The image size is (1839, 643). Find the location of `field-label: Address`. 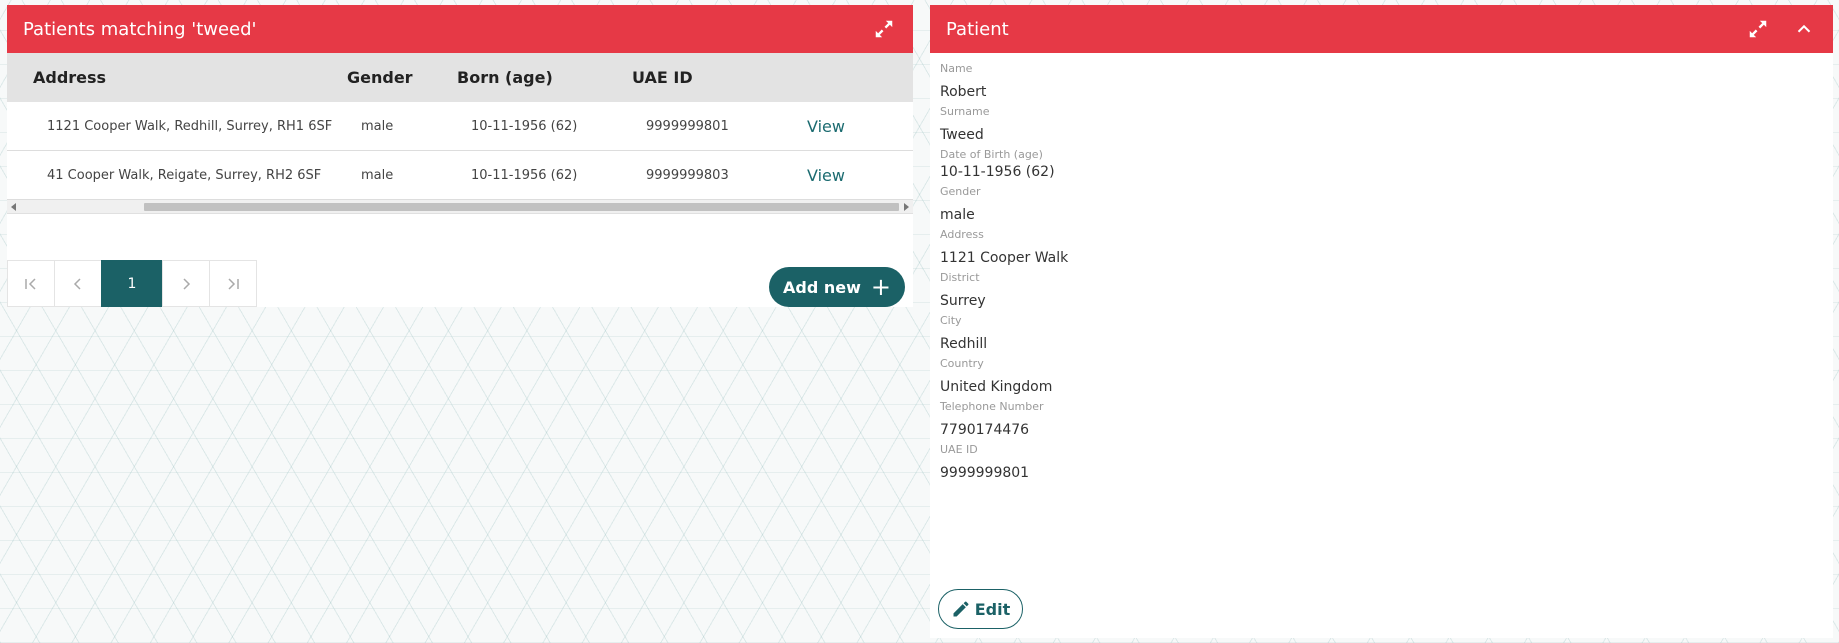

field-label: Address is located at coordinates (962, 234).